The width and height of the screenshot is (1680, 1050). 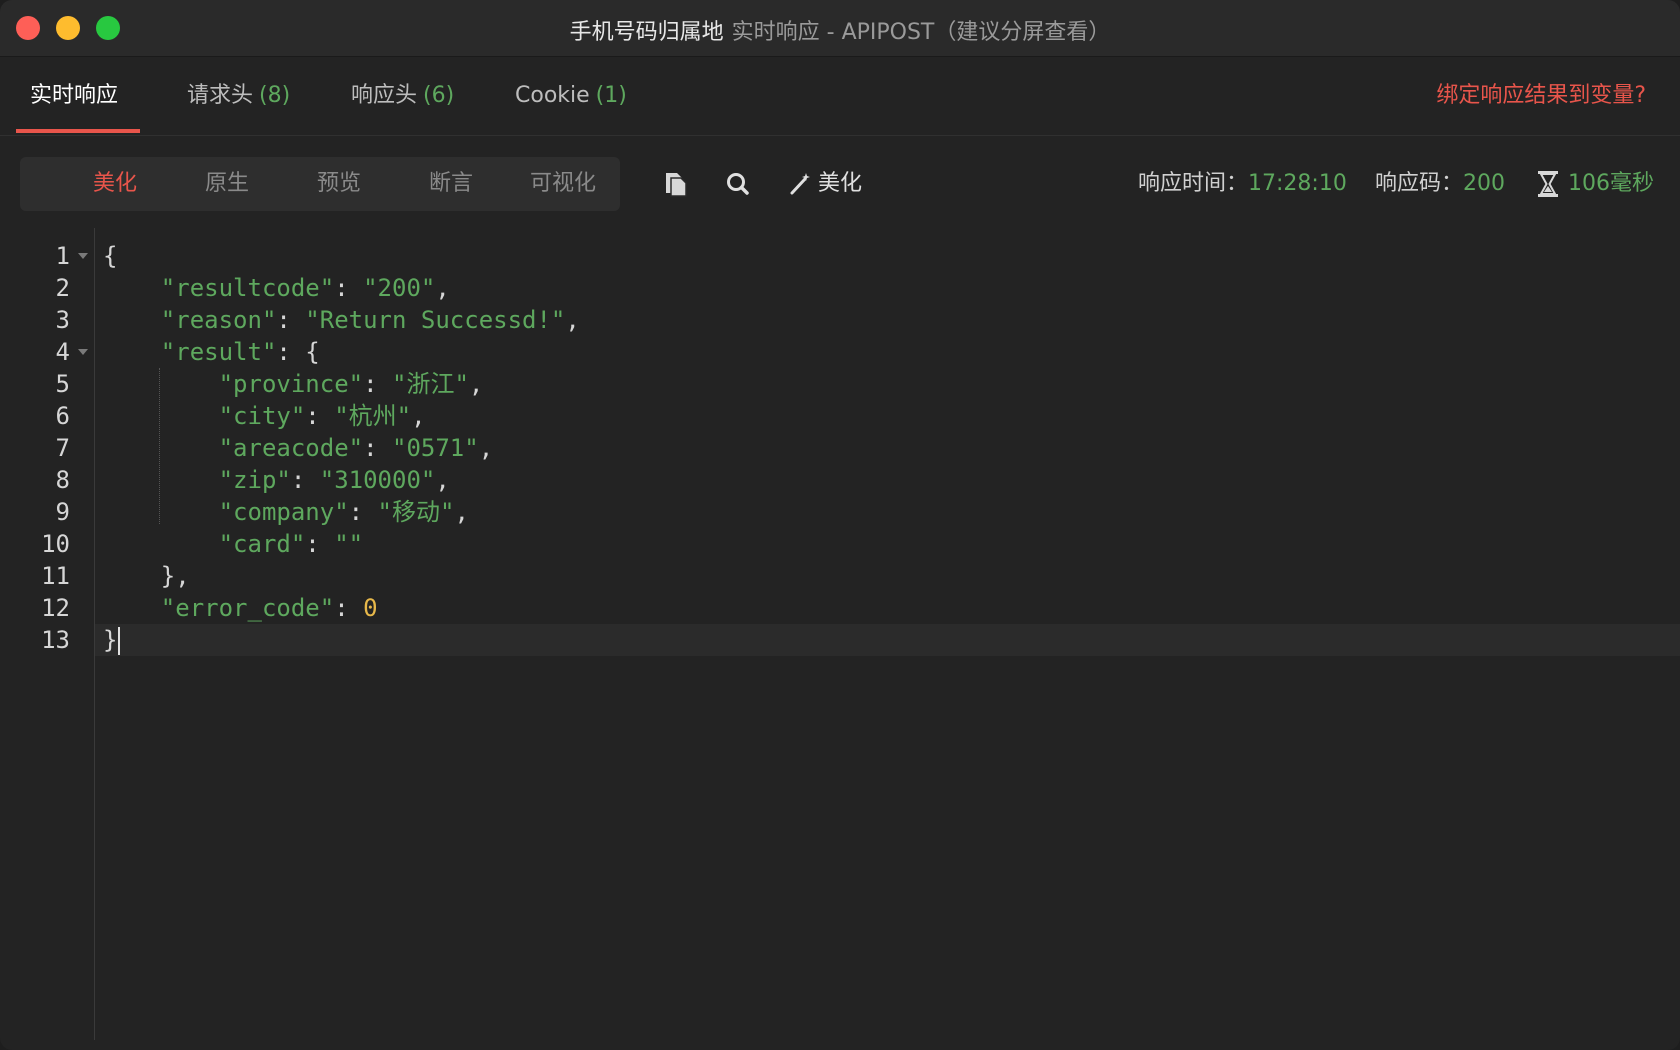 I want to click on response-code-value: 200, so click(x=1484, y=183).